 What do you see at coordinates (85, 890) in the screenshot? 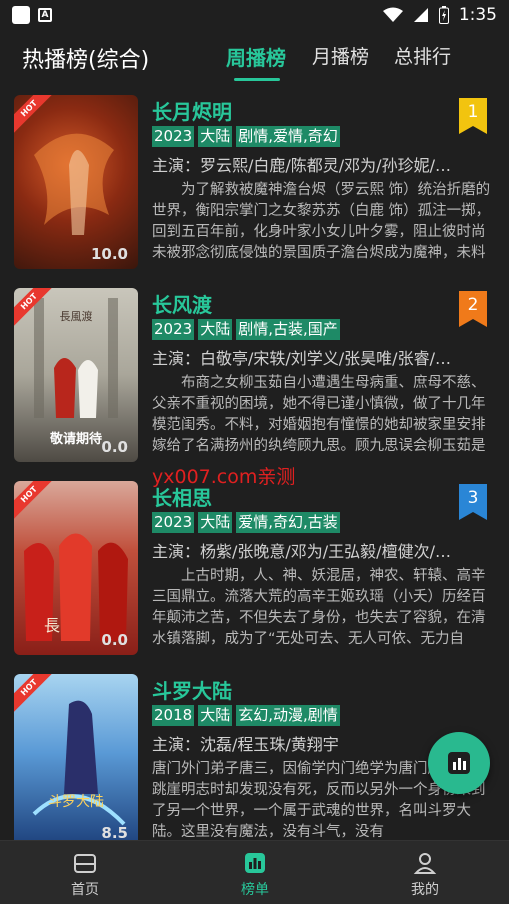
I see `nav-label: 首页` at bounding box center [85, 890].